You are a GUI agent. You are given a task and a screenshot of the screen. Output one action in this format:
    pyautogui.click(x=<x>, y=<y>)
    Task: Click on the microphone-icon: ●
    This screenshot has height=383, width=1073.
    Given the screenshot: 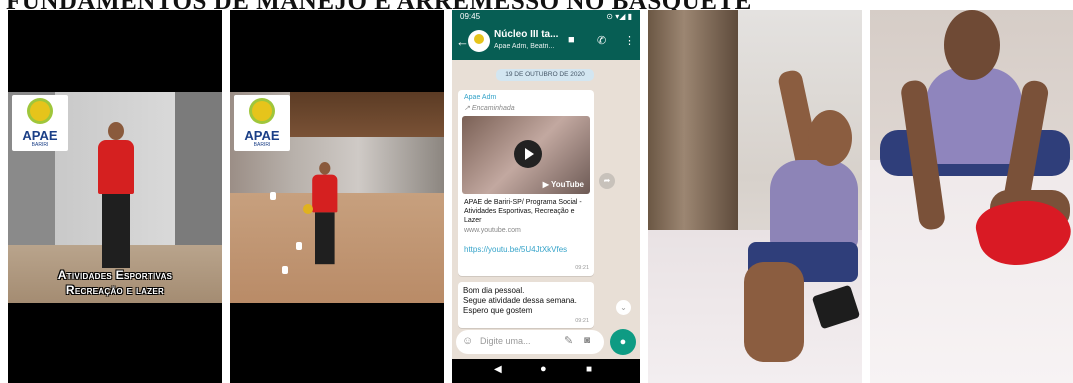 What is the action you would take?
    pyautogui.click(x=623, y=342)
    